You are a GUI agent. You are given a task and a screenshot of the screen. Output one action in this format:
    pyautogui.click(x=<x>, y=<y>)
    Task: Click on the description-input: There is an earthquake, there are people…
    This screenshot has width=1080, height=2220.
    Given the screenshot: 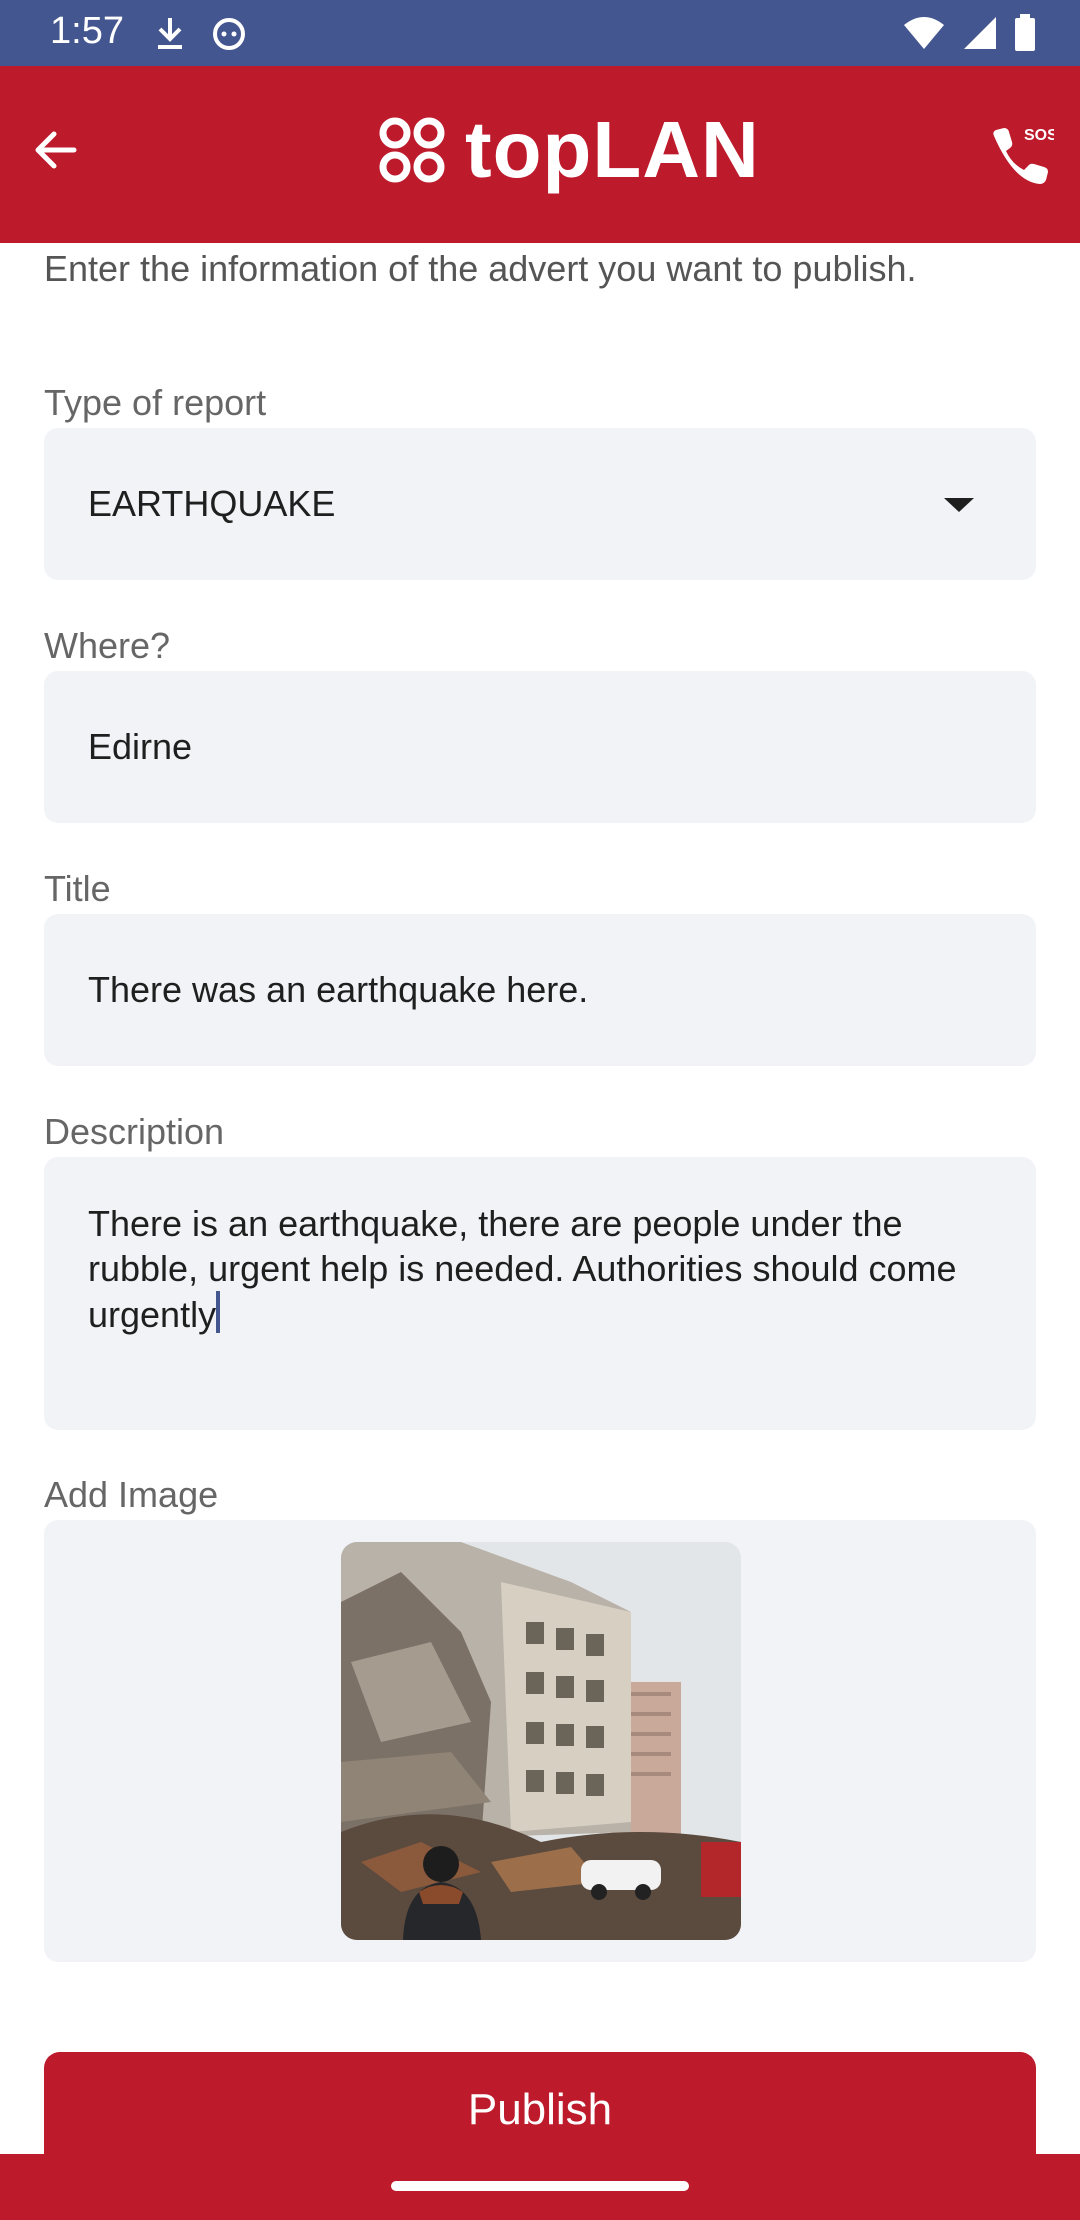 What is the action you would take?
    pyautogui.click(x=540, y=1293)
    